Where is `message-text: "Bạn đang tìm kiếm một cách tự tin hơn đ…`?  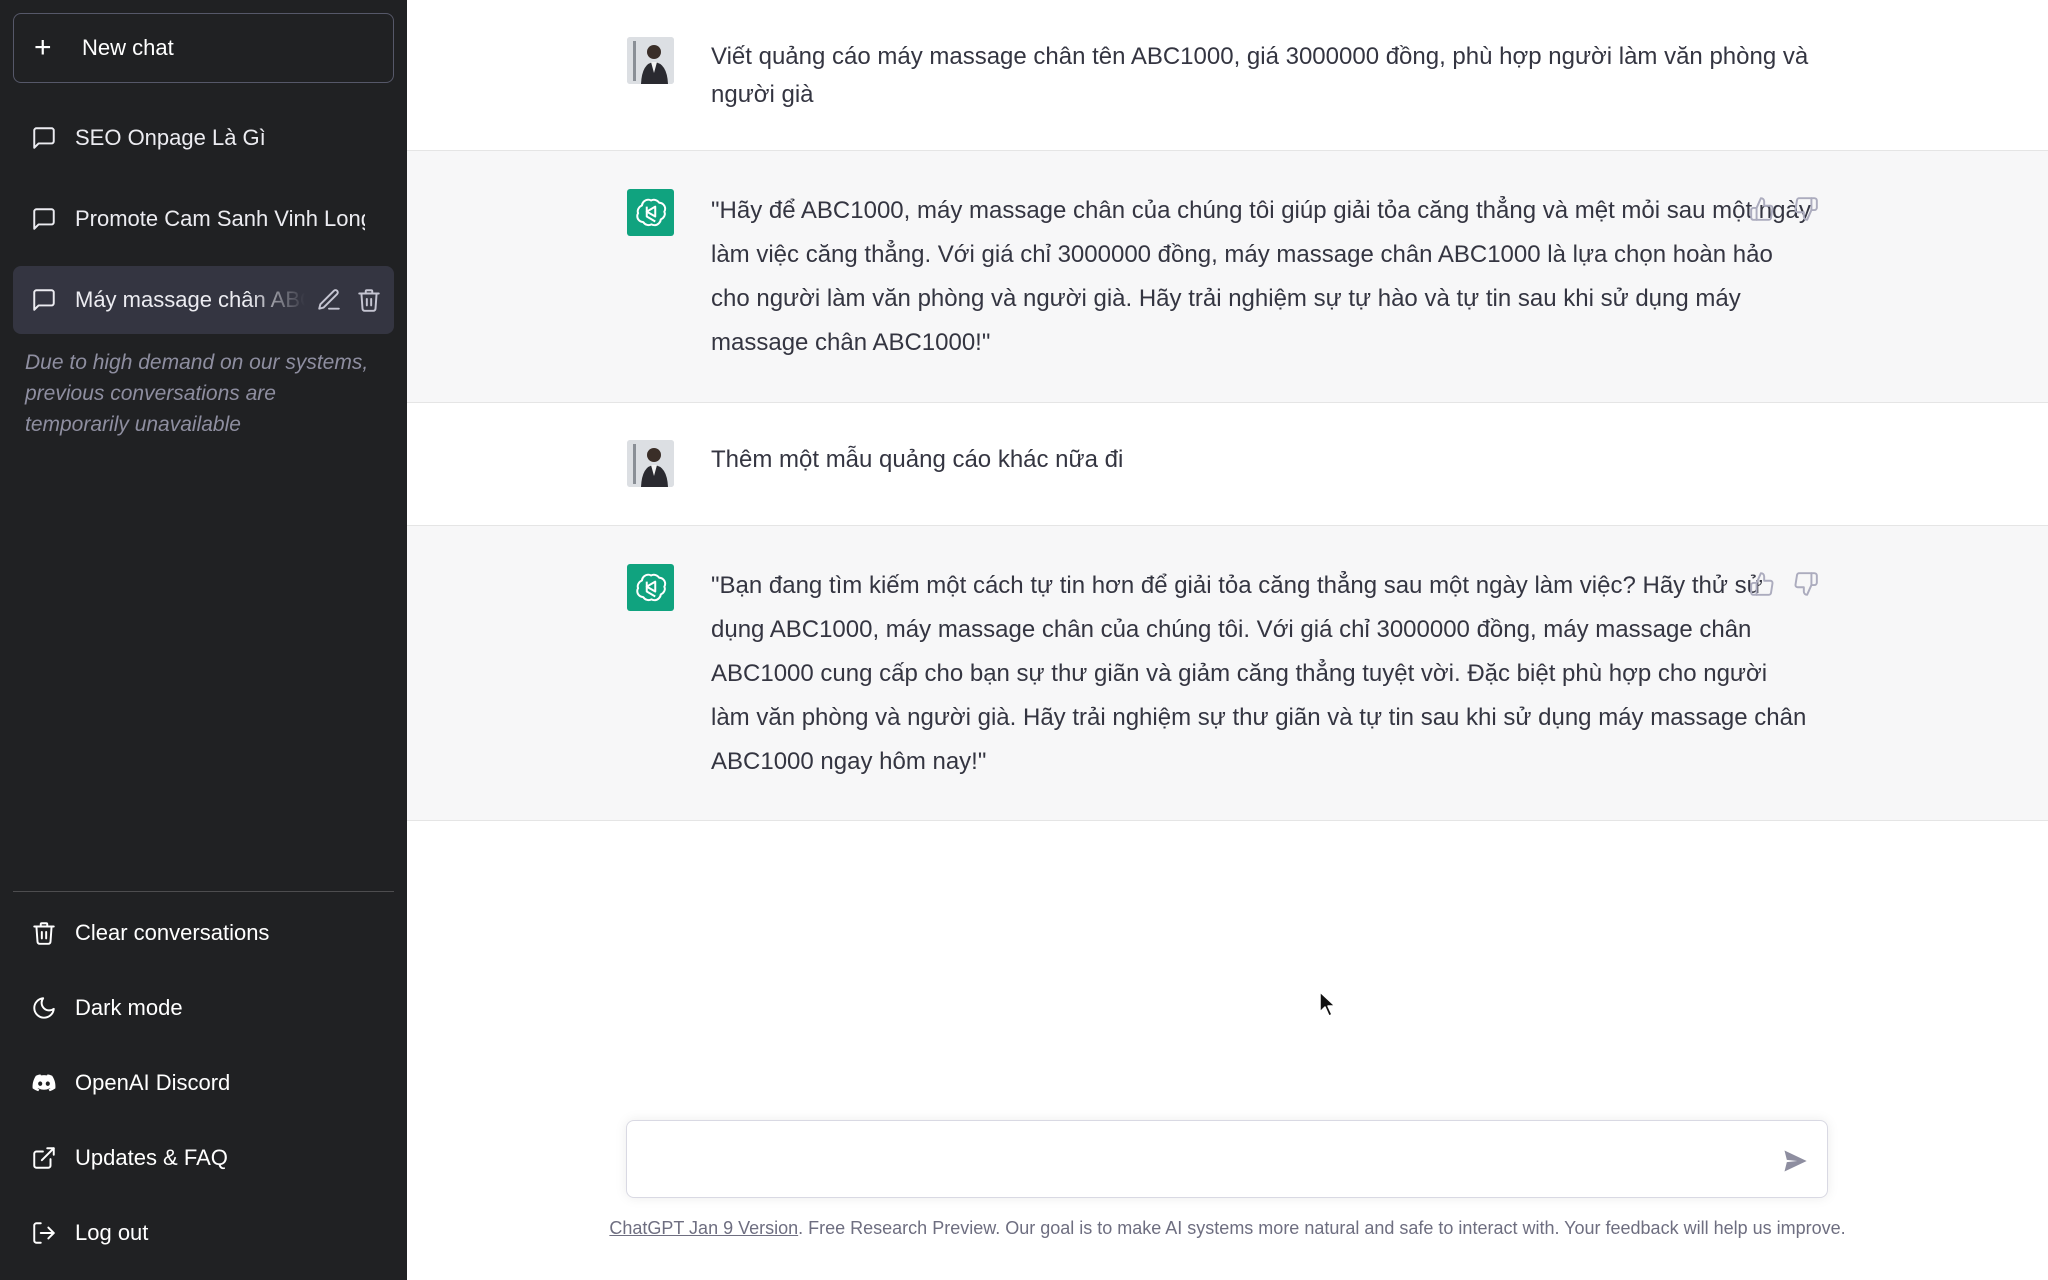 message-text: "Bạn đang tìm kiếm một cách tự tin hơn đ… is located at coordinates (1259, 673).